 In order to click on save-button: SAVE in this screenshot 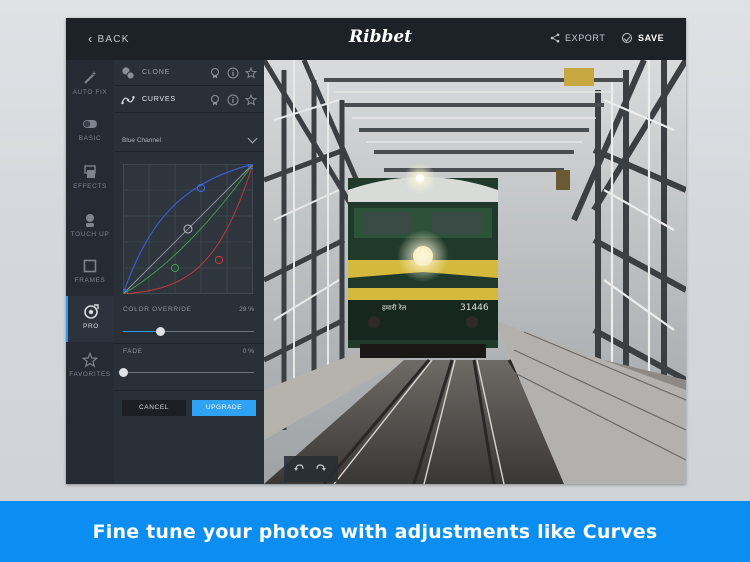, I will do `click(643, 38)`.